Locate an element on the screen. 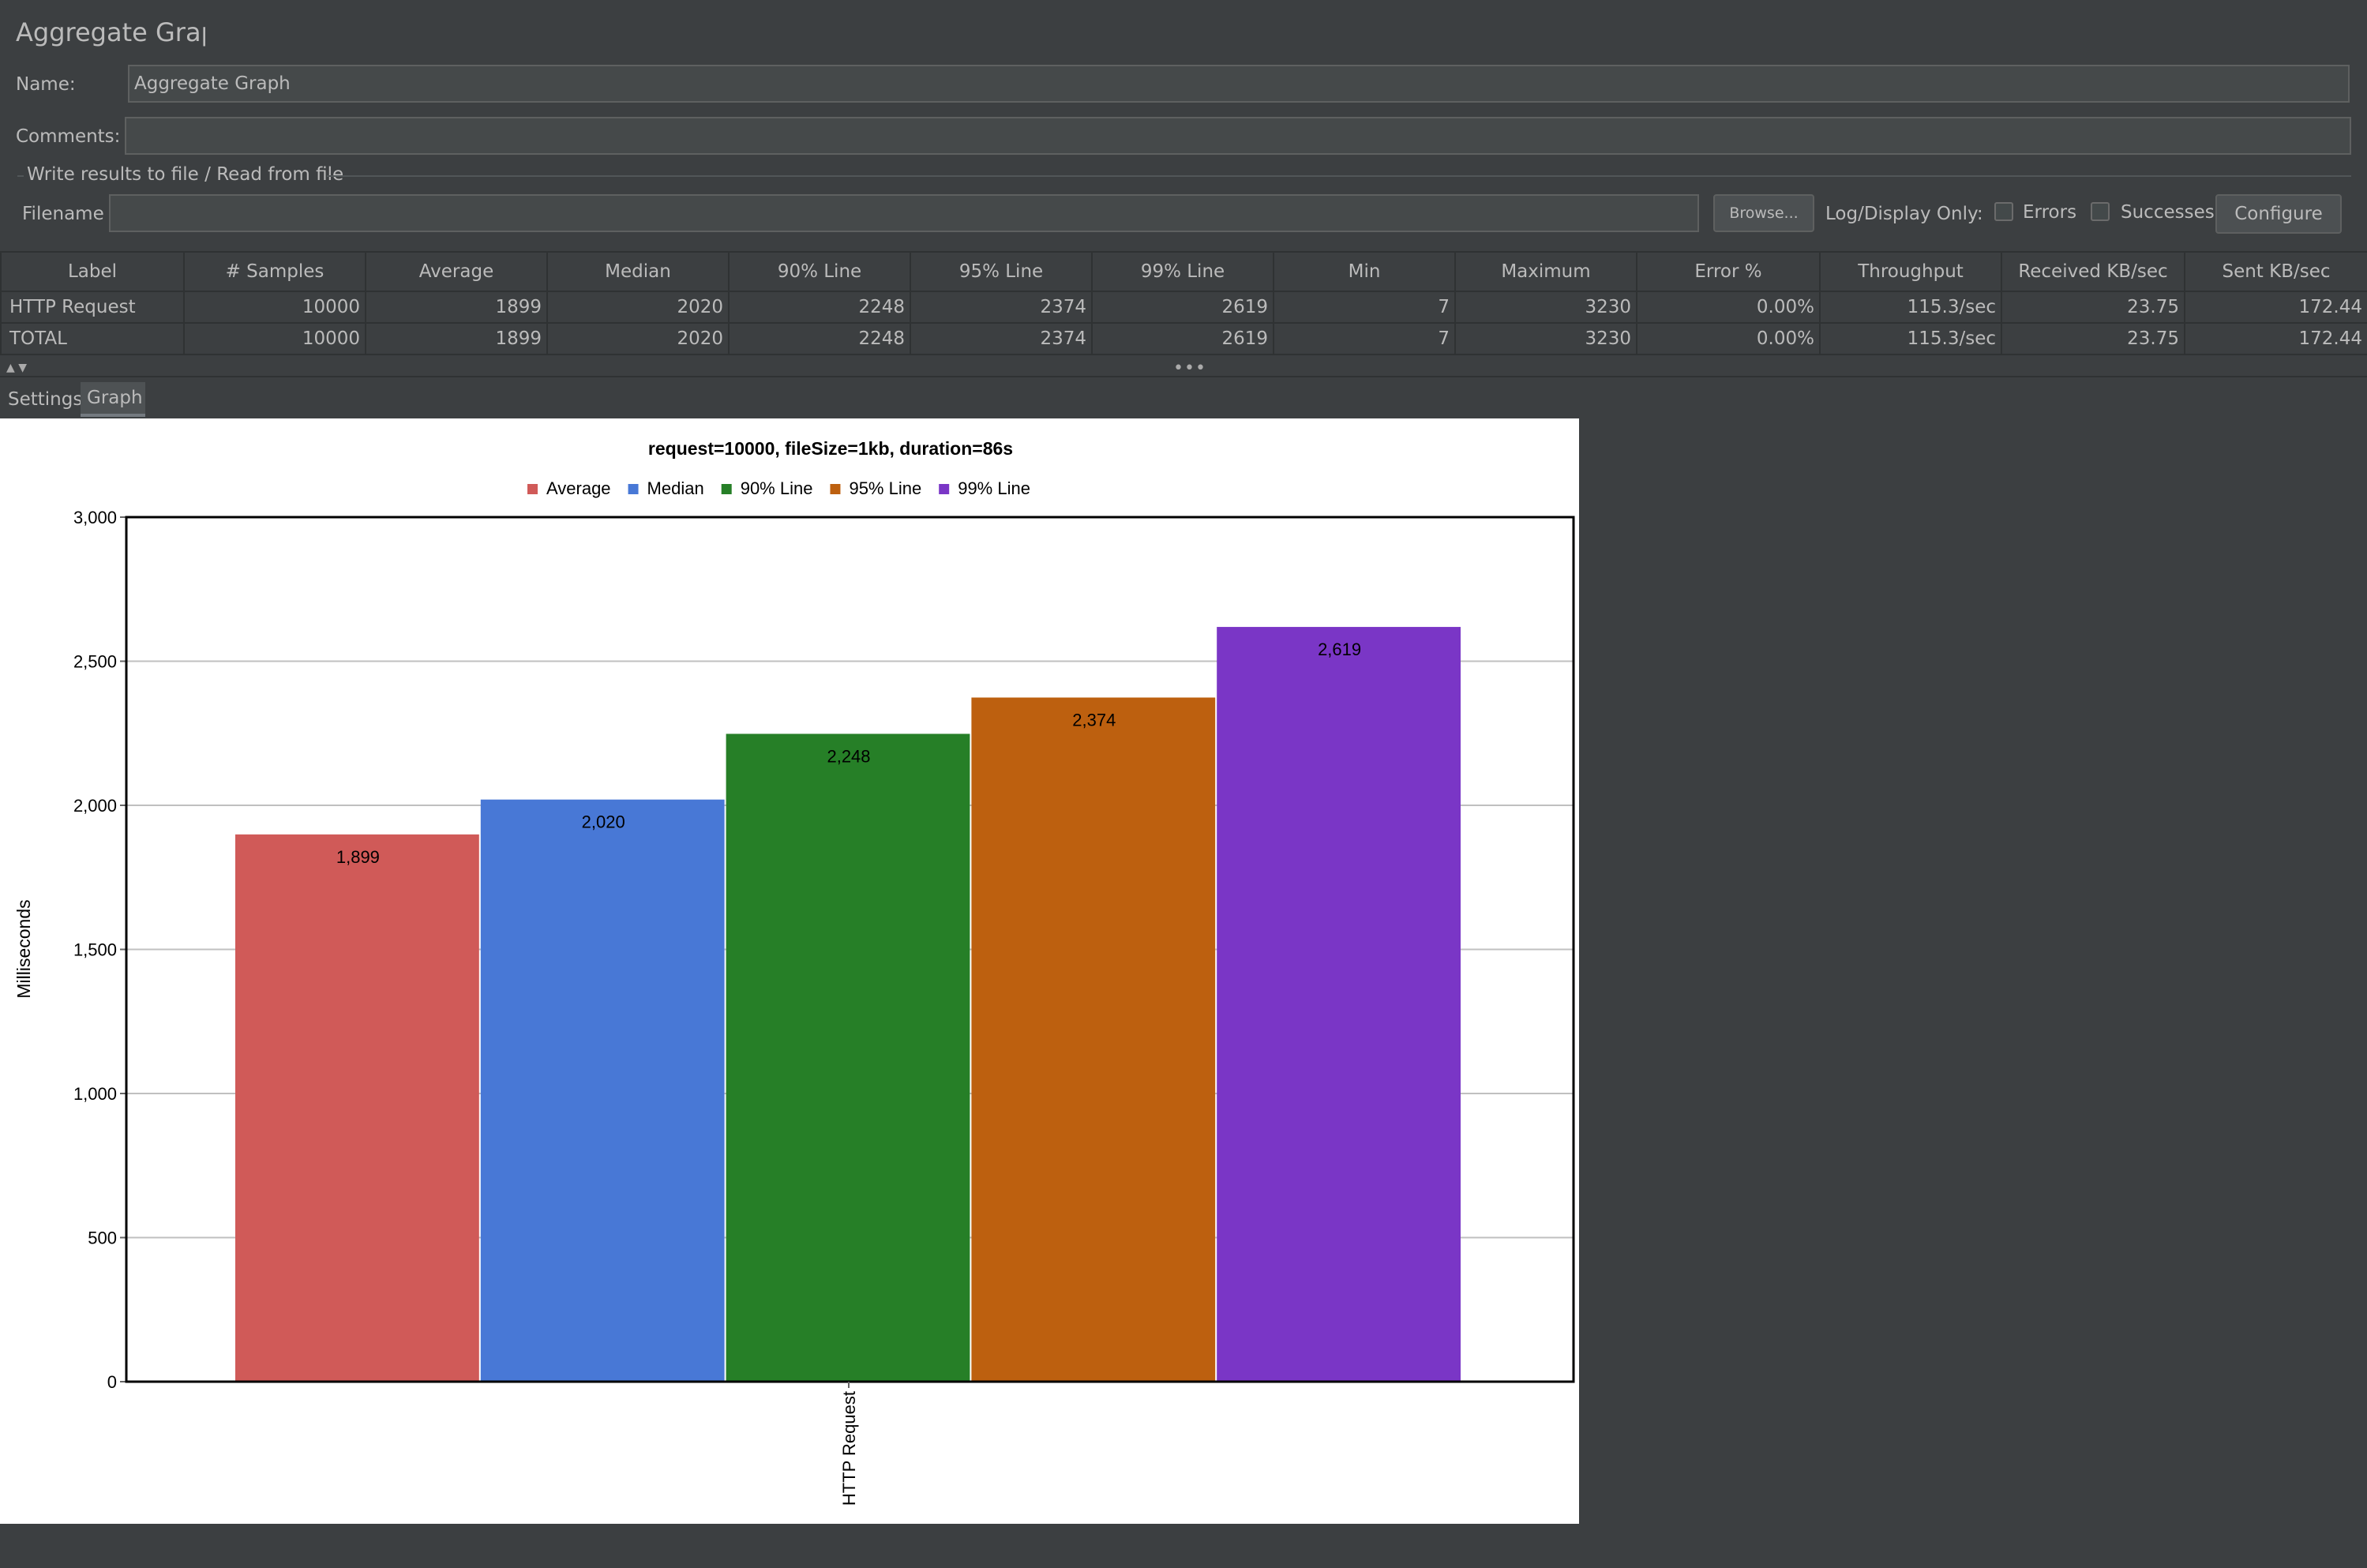 The height and width of the screenshot is (1568, 2367). errors-label: Errors is located at coordinates (2050, 212).